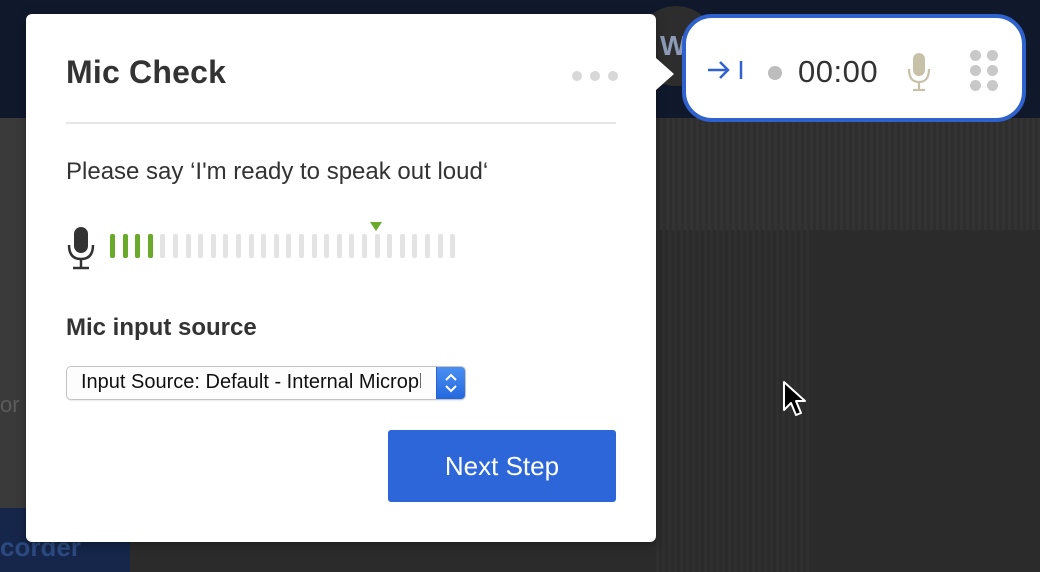 This screenshot has width=1040, height=572. I want to click on recording-status-dot, so click(775, 73).